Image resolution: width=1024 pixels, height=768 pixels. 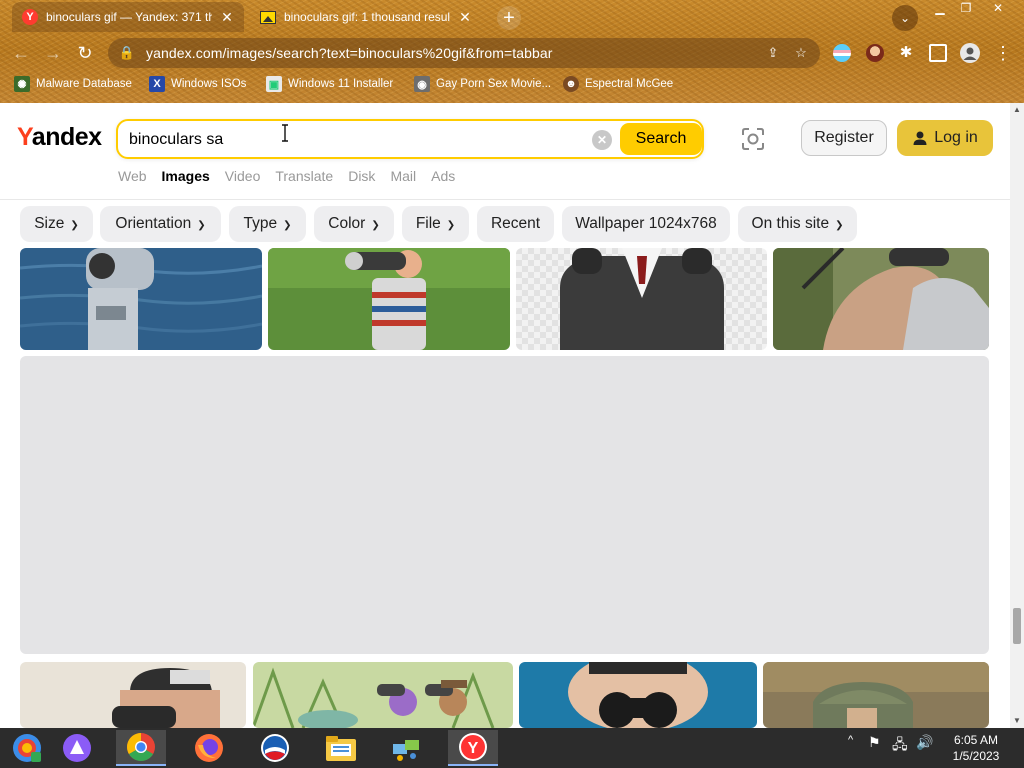 I want to click on chrome-remote-icon, so click(x=27, y=748).